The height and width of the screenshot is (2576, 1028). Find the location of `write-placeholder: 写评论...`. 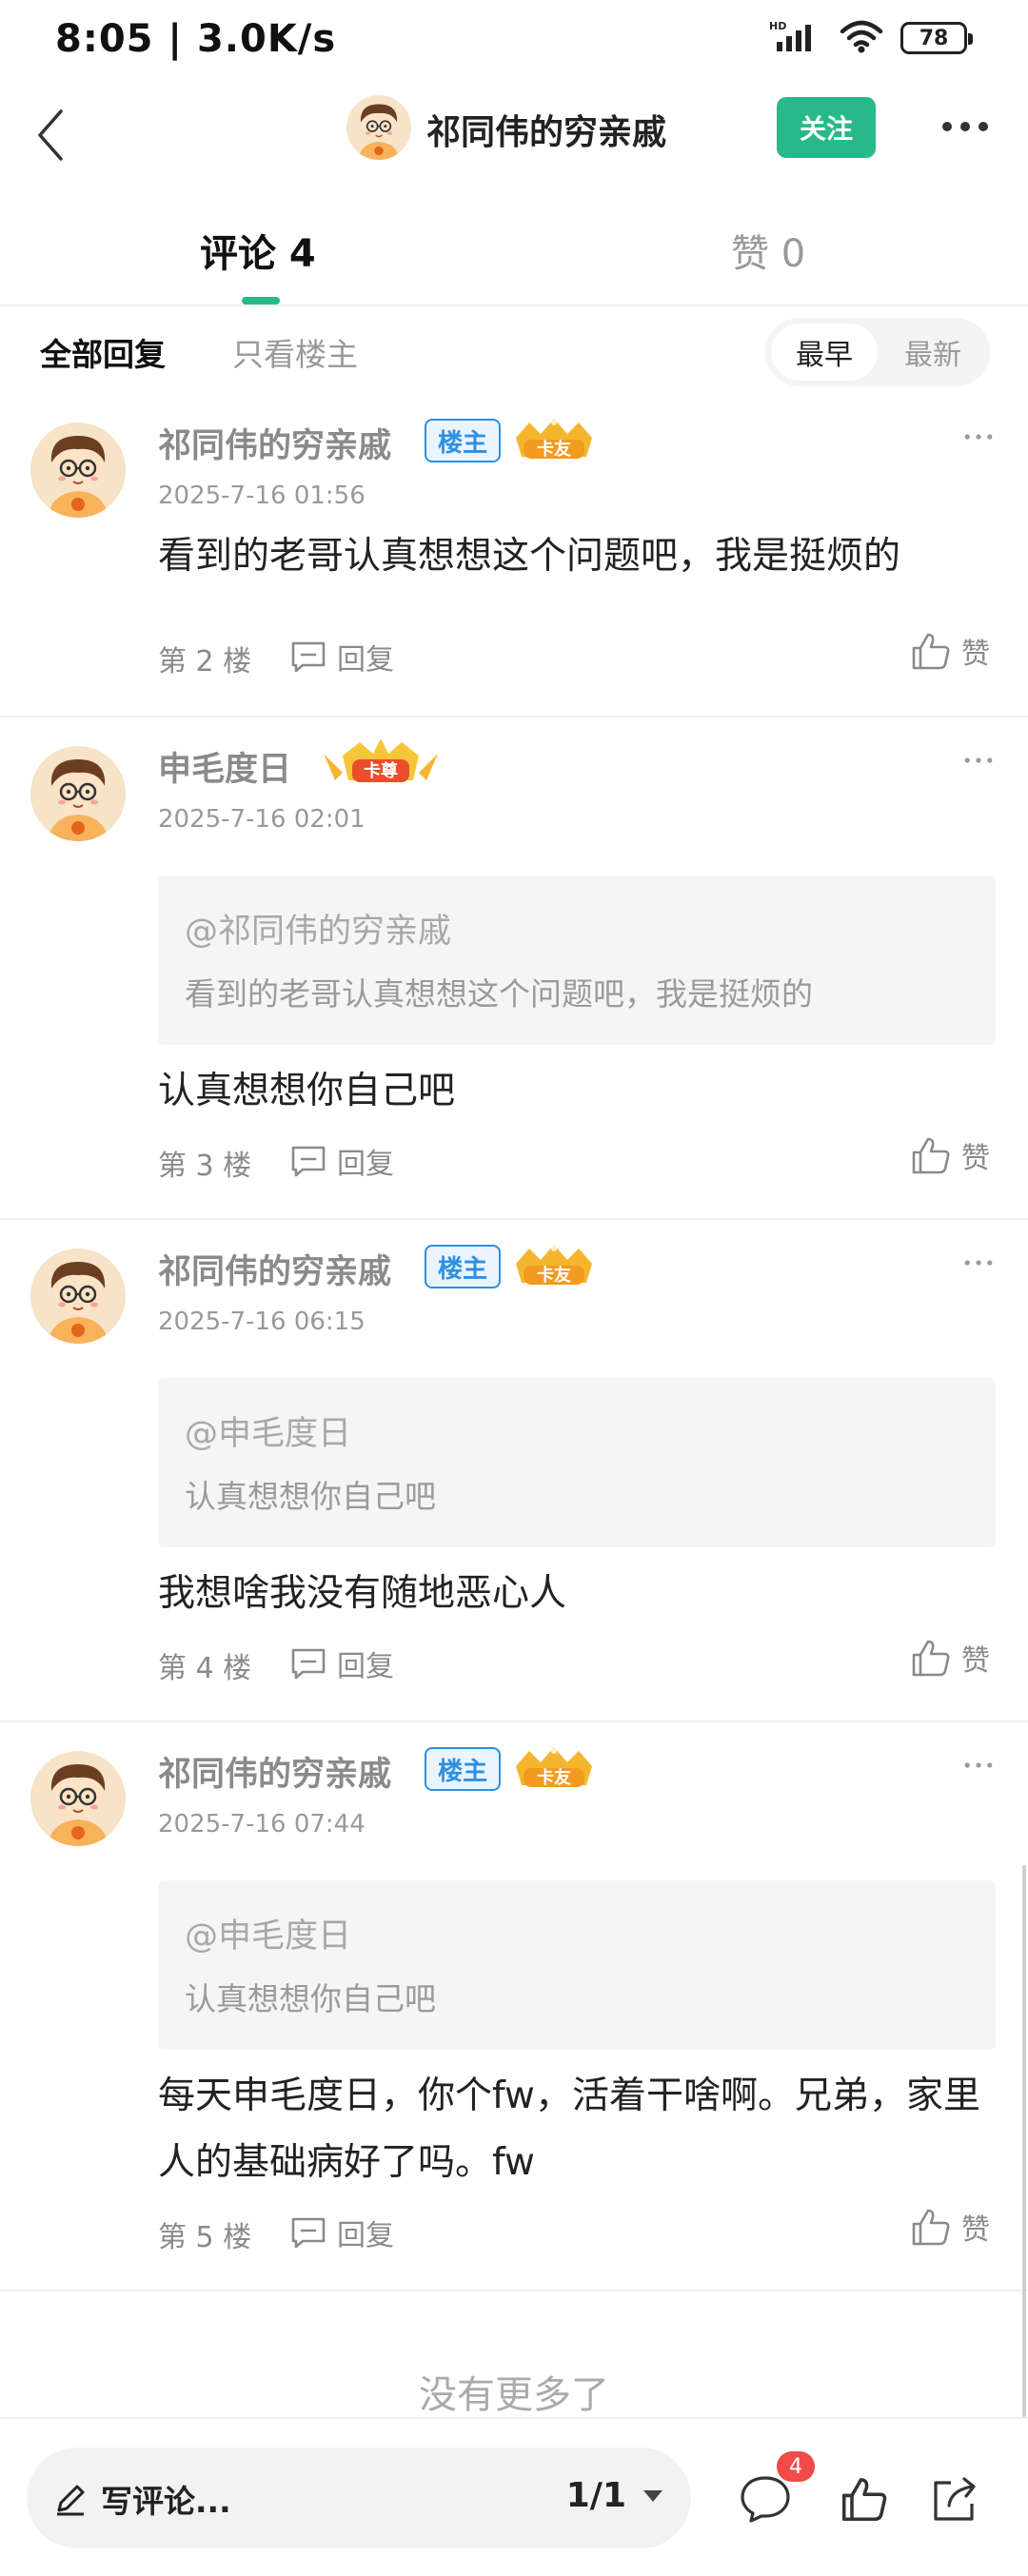

write-placeholder: 写评论... is located at coordinates (166, 2501).